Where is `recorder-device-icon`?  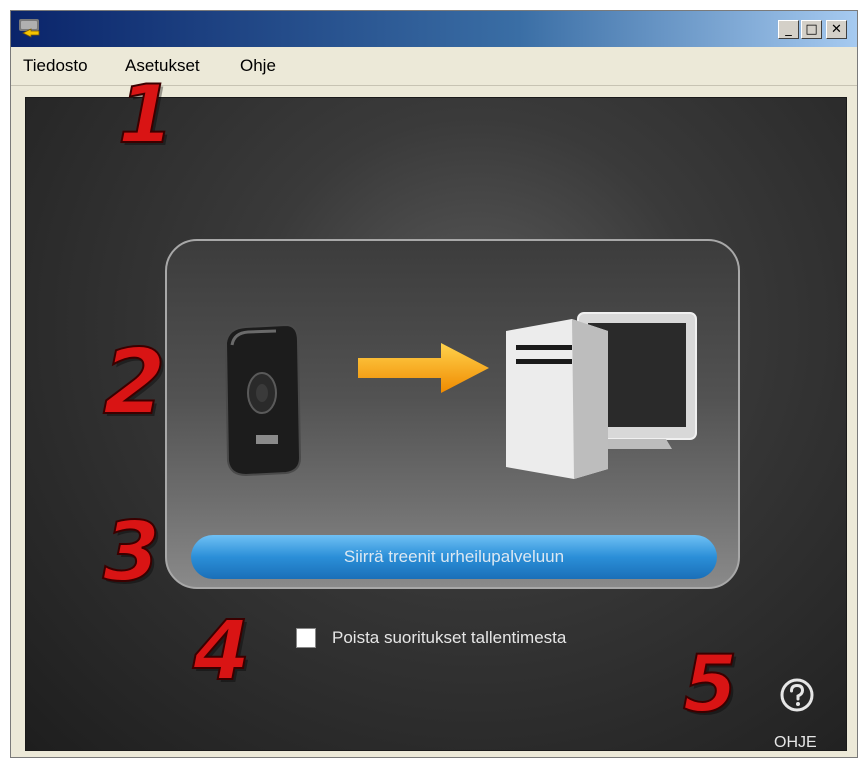
recorder-device-icon is located at coordinates (263, 400).